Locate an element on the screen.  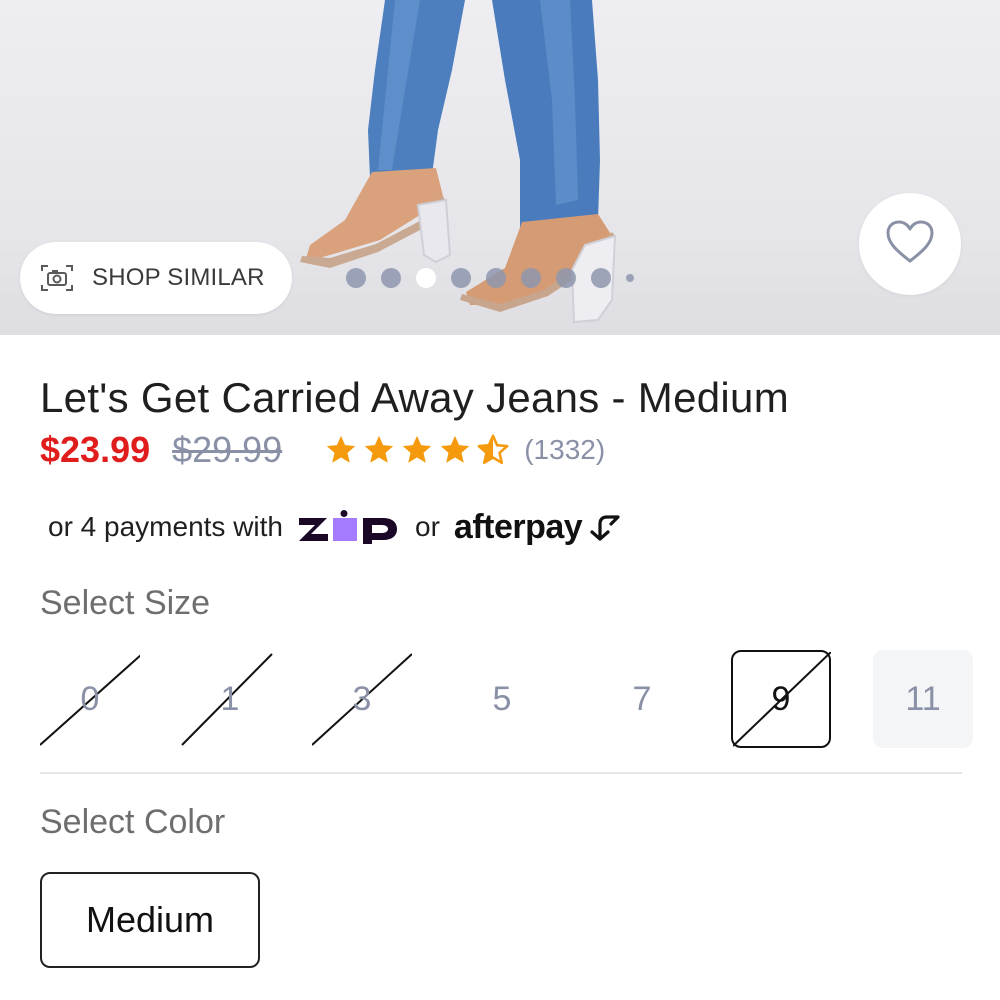
size-option-11: 11 is located at coordinates (923, 699).